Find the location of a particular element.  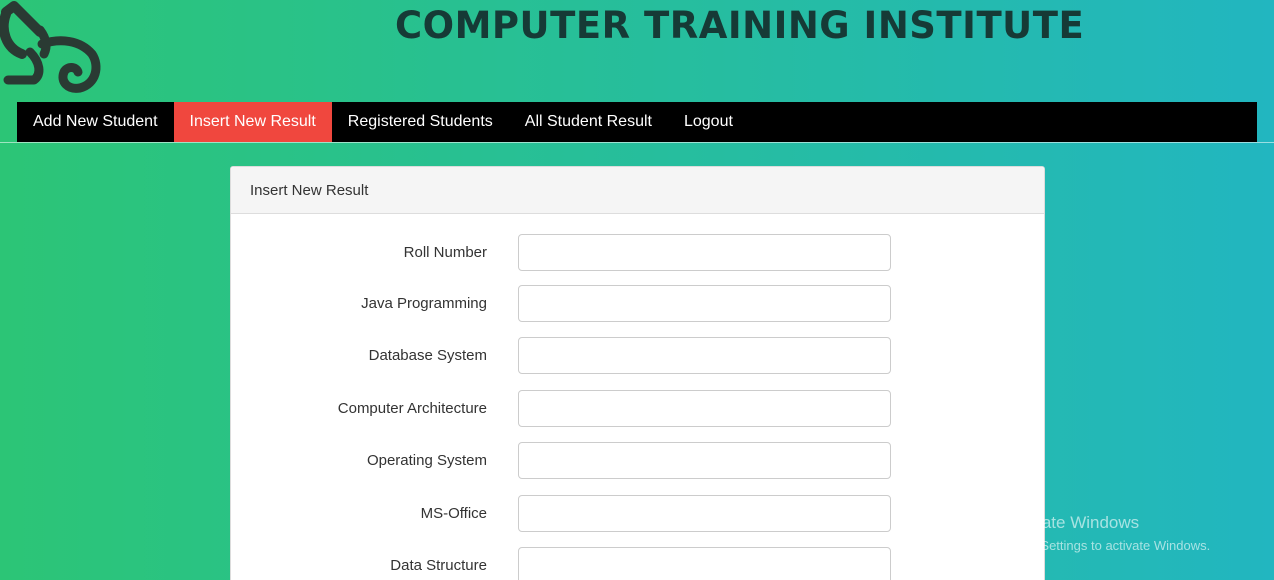

operating-system-label: Operating System is located at coordinates (426, 460).